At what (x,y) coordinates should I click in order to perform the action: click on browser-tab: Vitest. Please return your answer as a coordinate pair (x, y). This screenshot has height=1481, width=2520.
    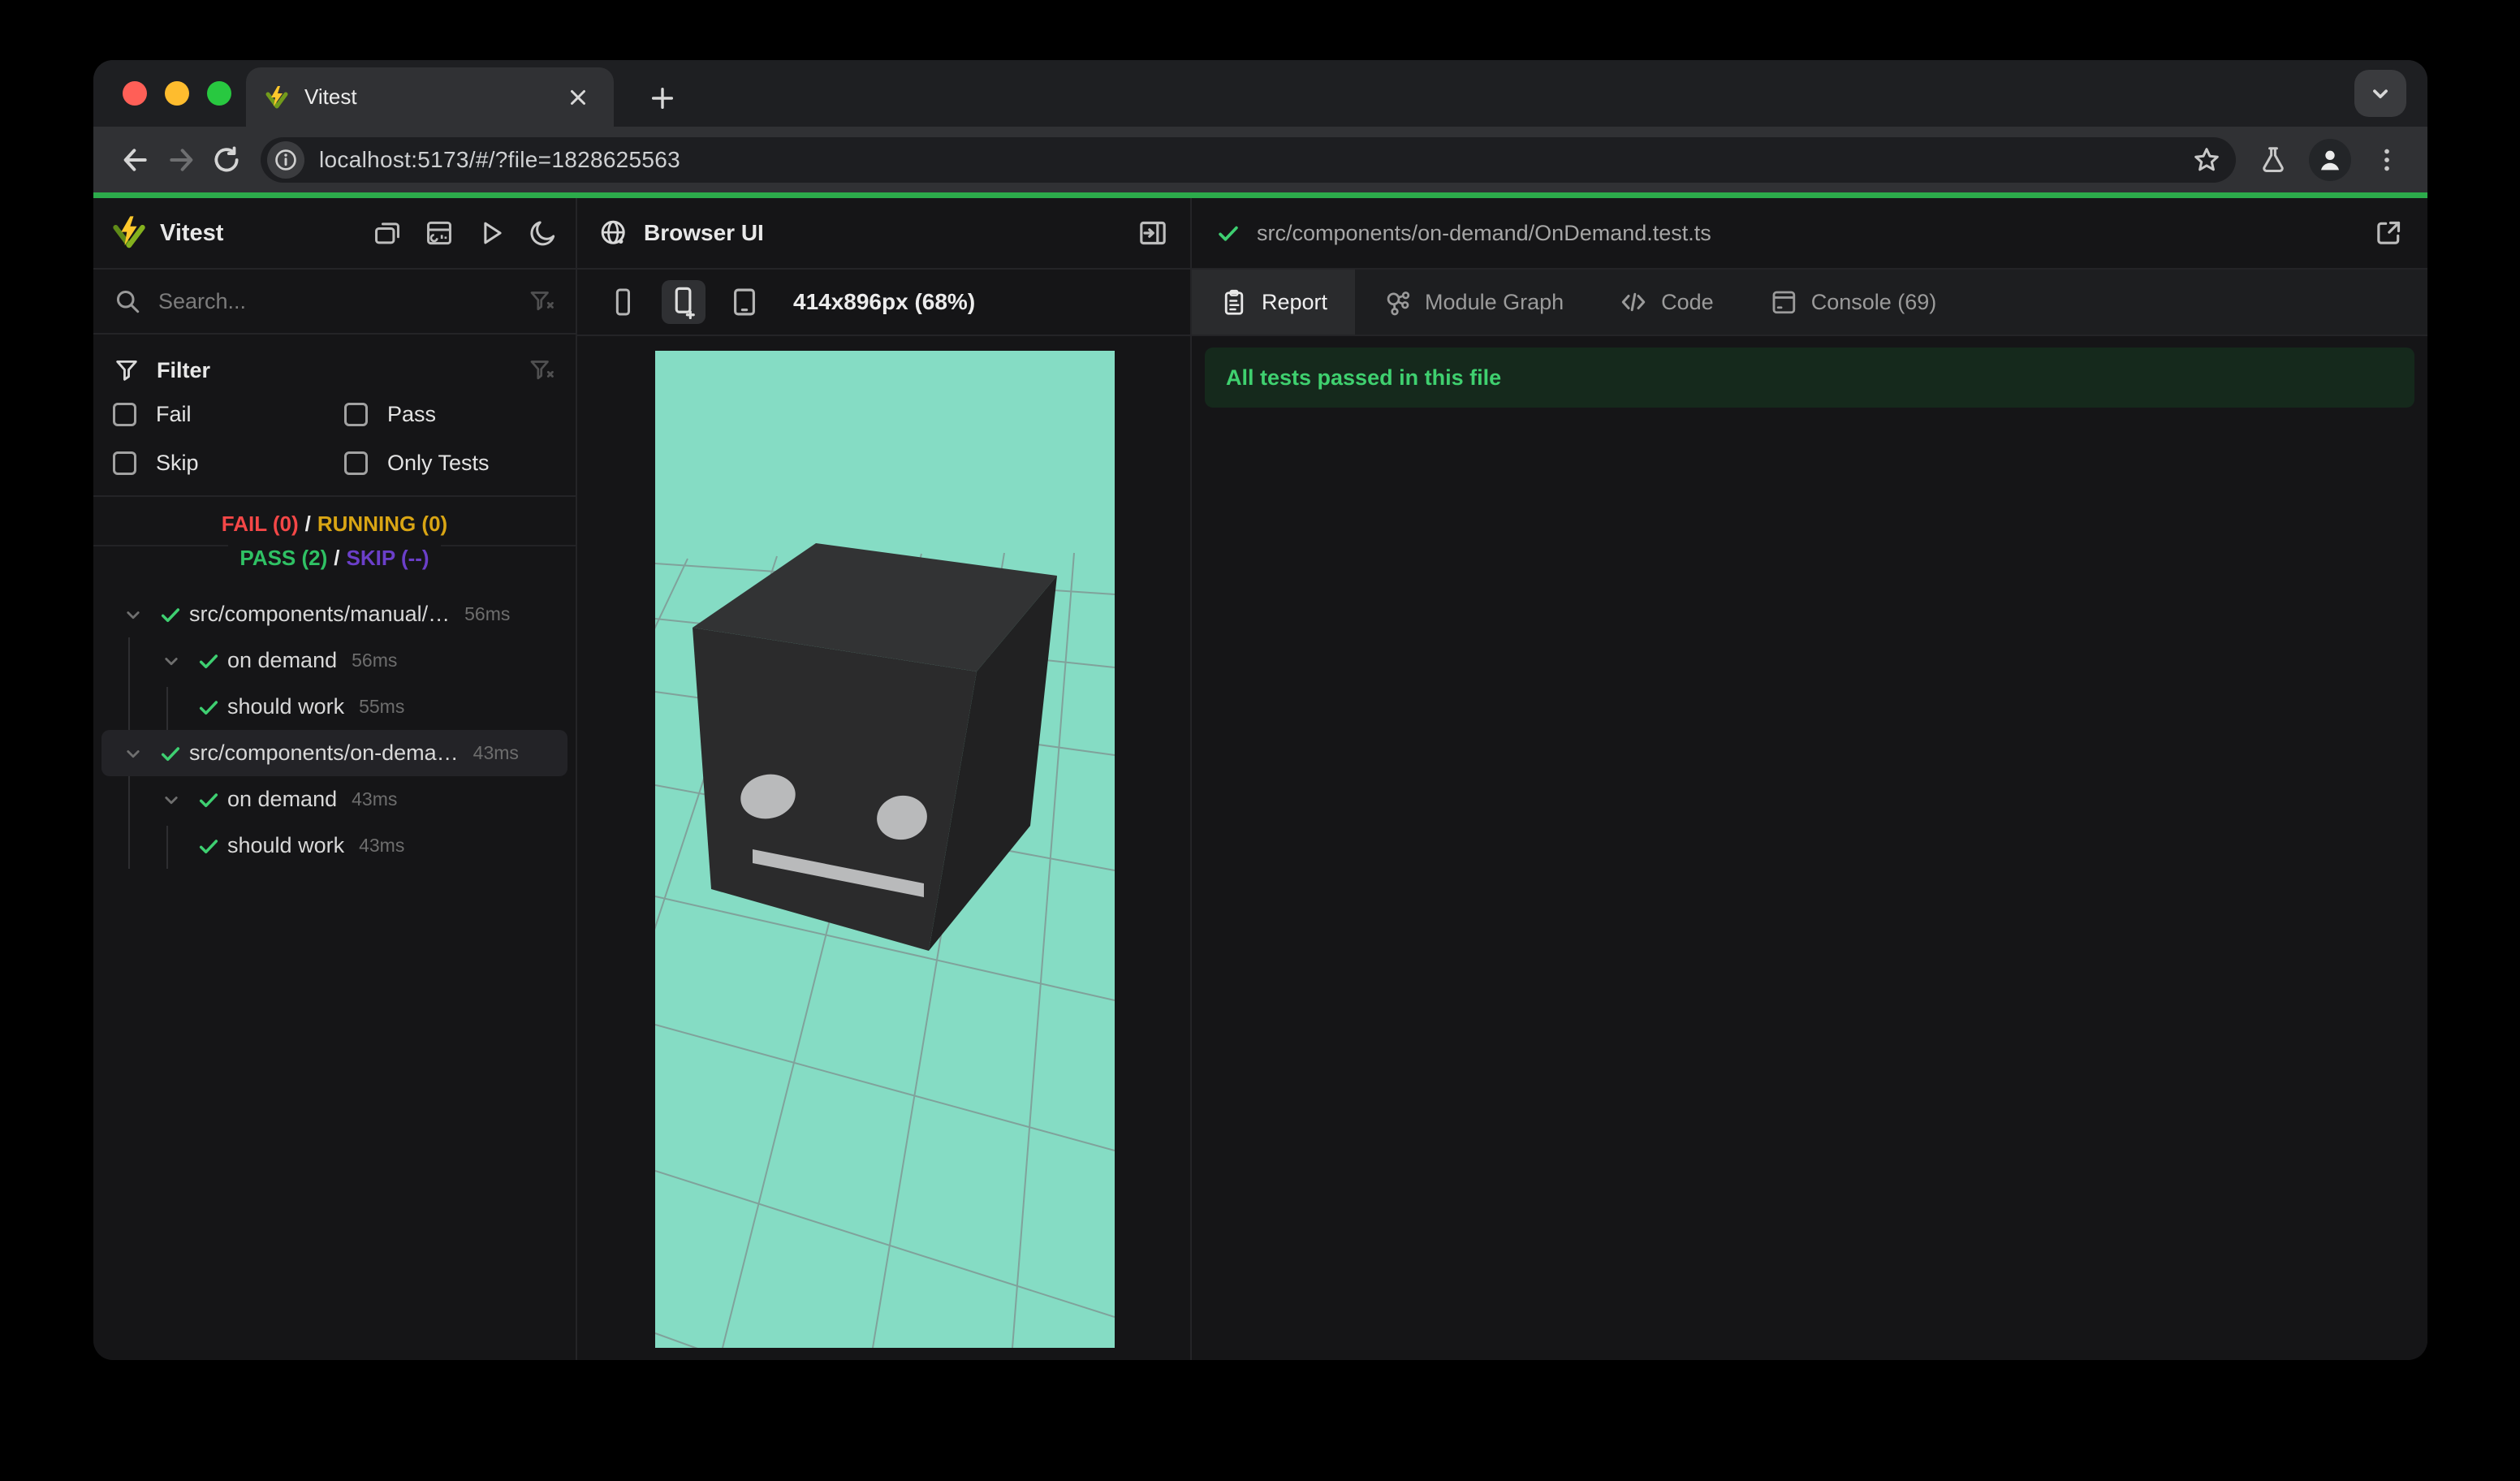
    Looking at the image, I should click on (430, 97).